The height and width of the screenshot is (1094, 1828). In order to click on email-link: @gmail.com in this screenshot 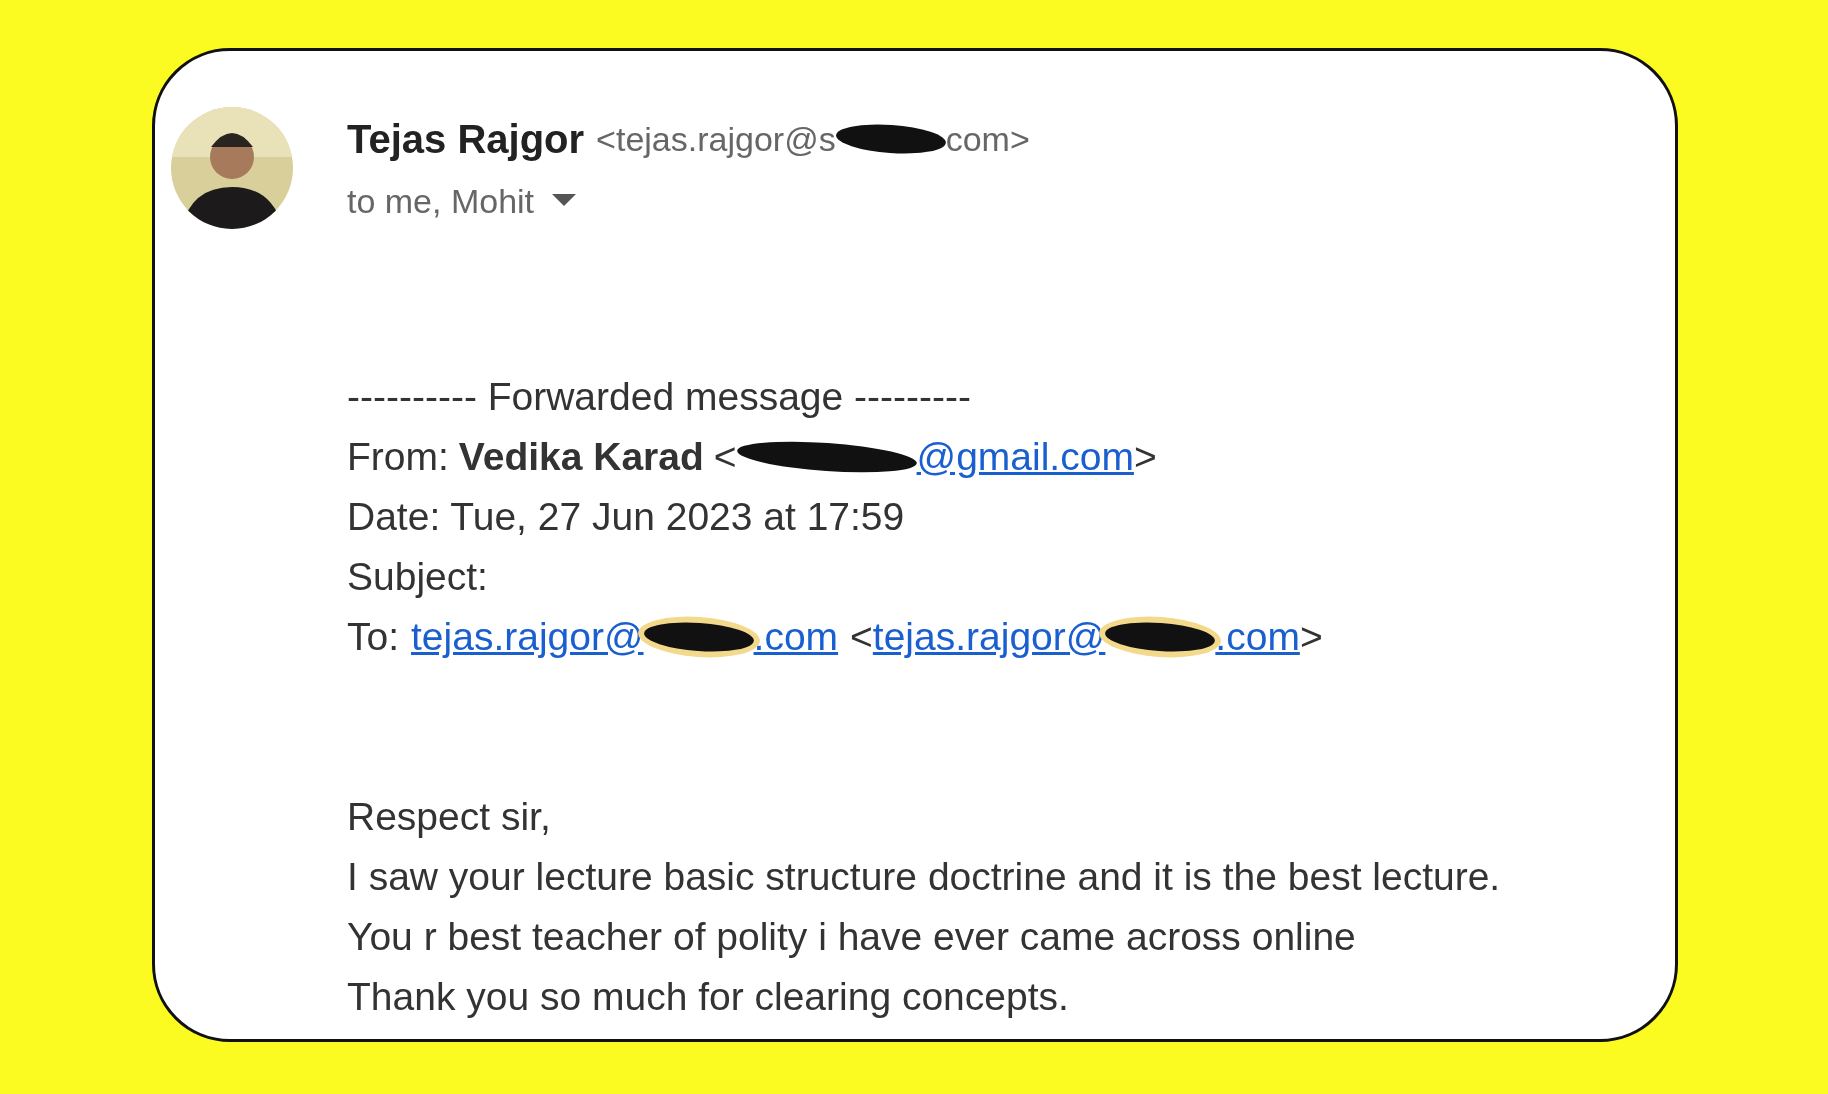, I will do `click(935, 457)`.